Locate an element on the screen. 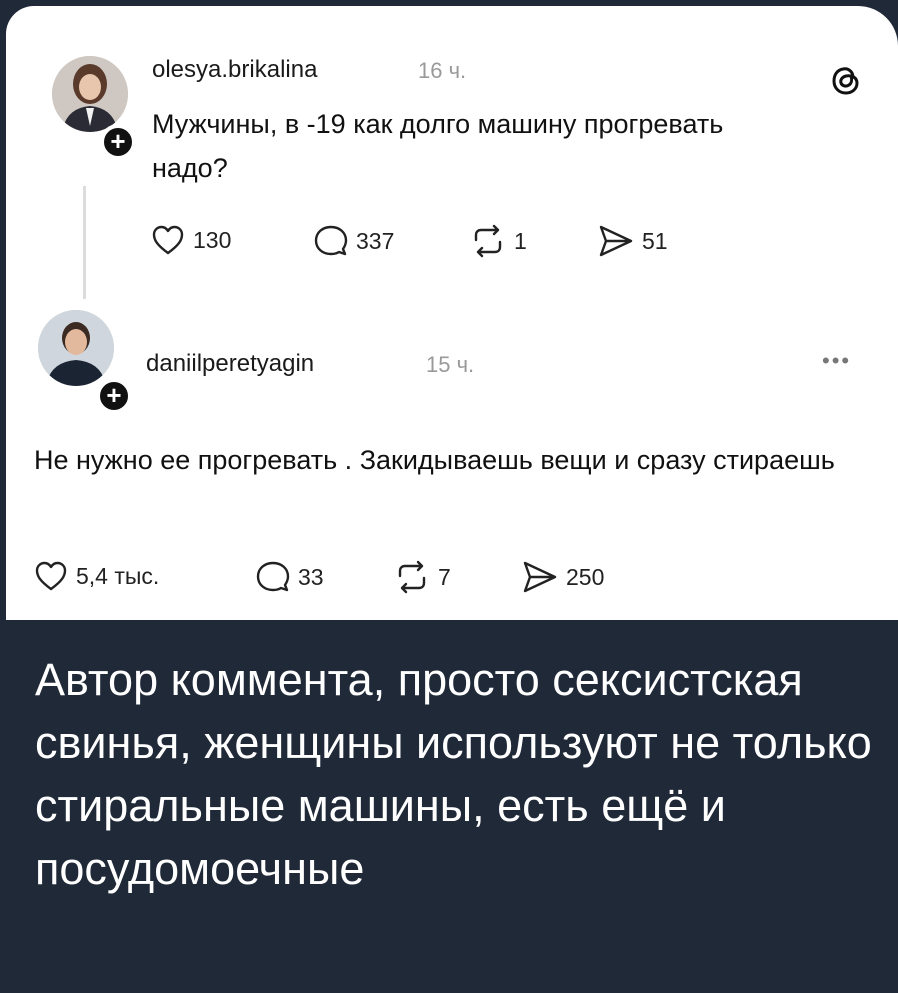 This screenshot has height=993, width=898. repost-count: 1 is located at coordinates (520, 240).